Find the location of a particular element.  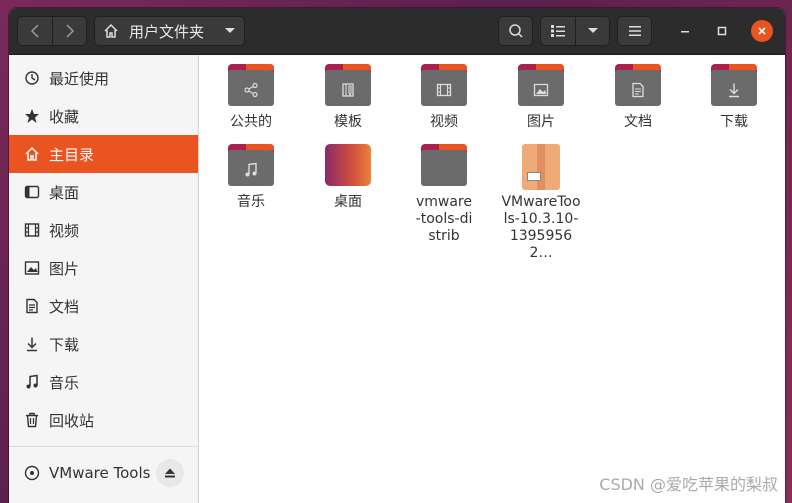

search-button is located at coordinates (515, 31).